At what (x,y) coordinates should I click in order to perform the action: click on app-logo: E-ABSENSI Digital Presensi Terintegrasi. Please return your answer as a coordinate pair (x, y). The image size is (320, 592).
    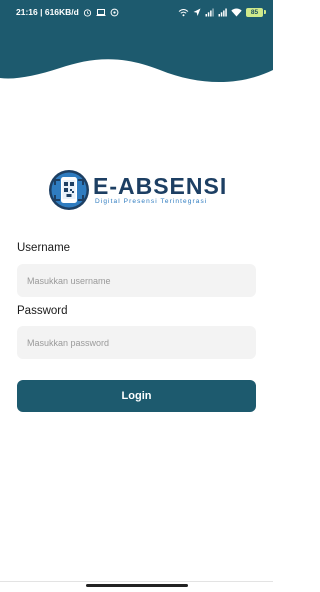
    Looking at the image, I should click on (137, 190).